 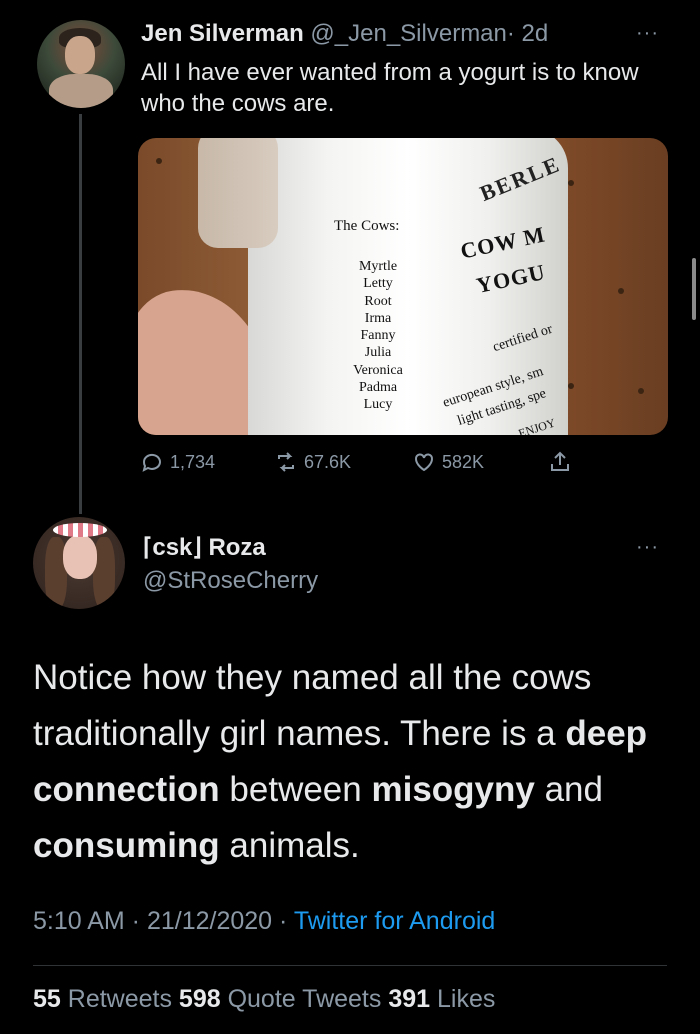 I want to click on retweet-icon, so click(x=286, y=462).